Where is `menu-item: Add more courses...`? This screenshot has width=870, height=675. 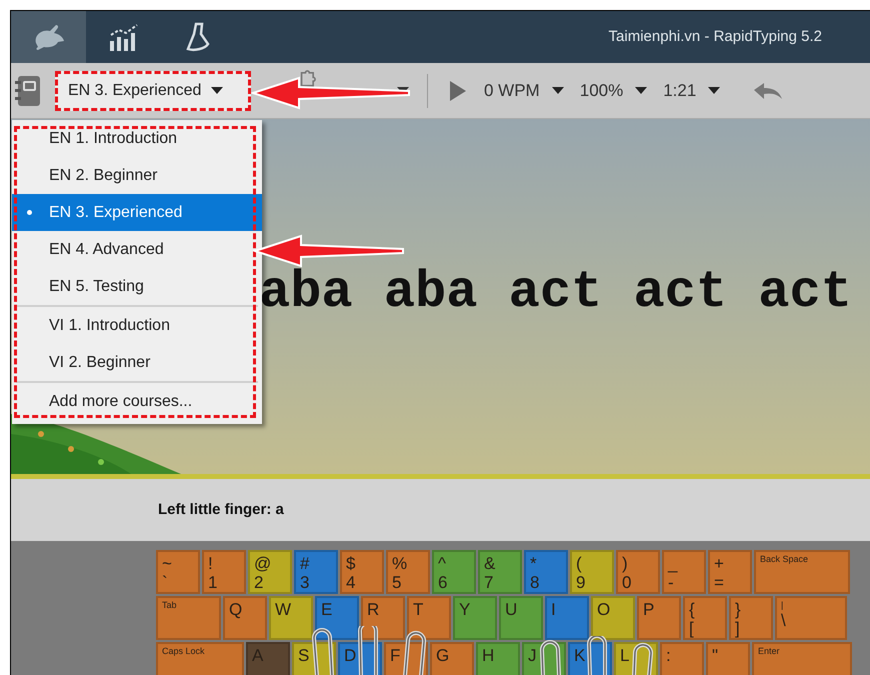
menu-item: Add more courses... is located at coordinates (137, 401).